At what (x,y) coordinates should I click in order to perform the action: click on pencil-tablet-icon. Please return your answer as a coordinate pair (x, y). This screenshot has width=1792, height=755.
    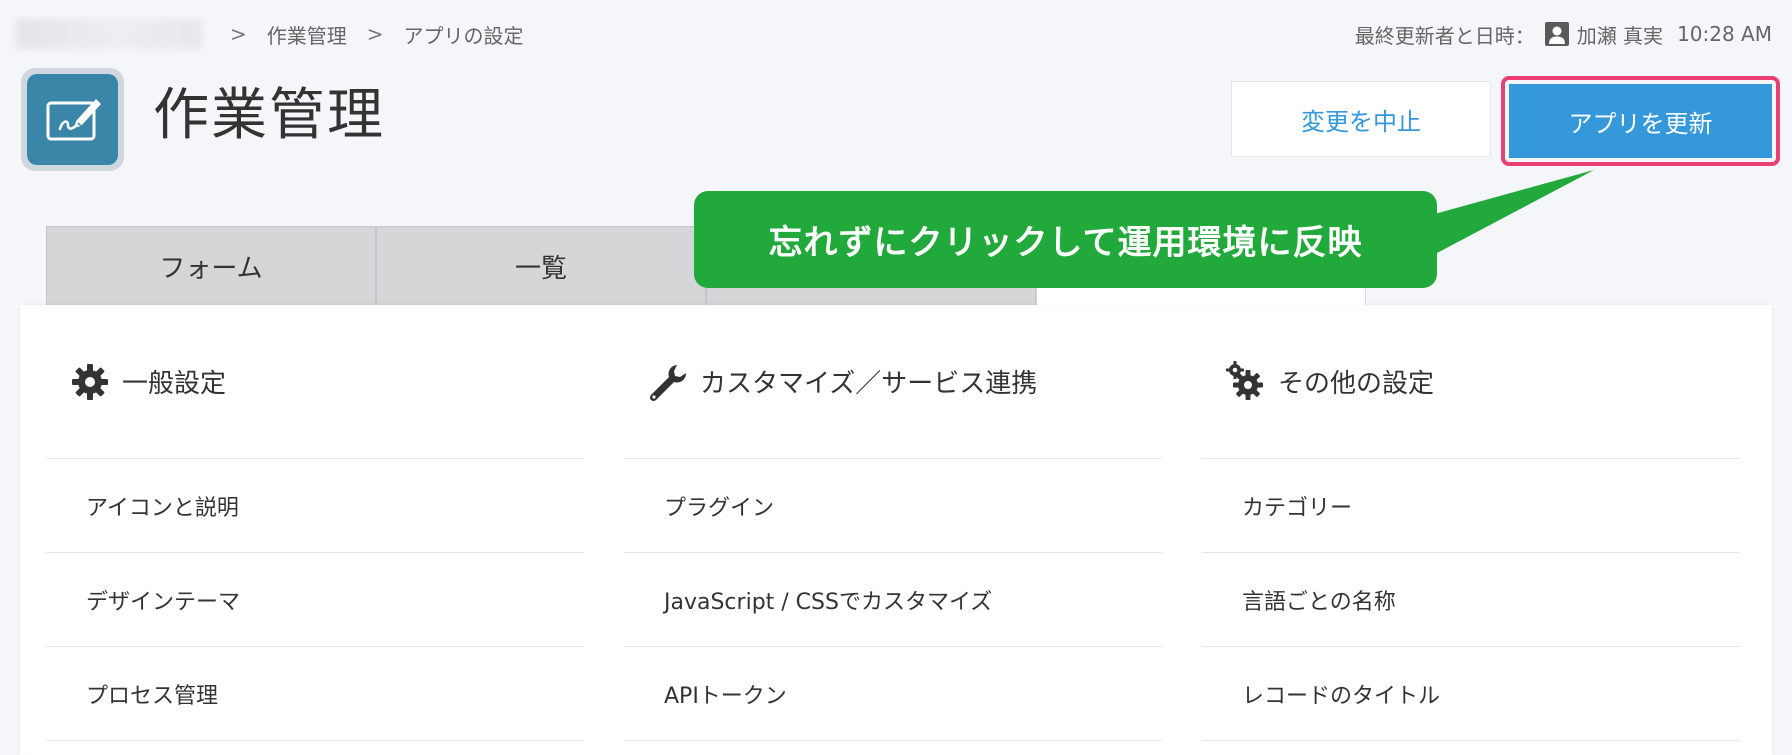
    Looking at the image, I should click on (72, 119).